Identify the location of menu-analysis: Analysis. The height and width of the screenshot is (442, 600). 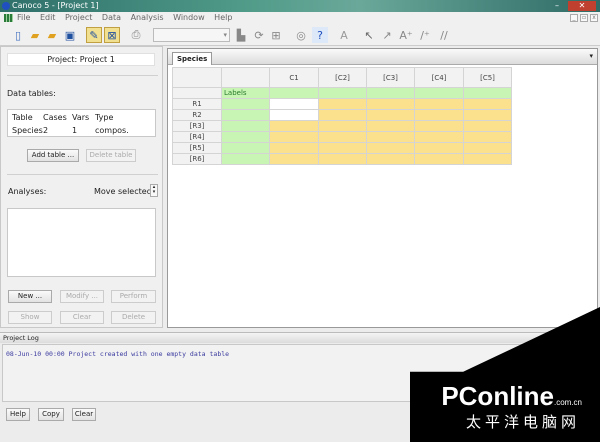
(147, 18).